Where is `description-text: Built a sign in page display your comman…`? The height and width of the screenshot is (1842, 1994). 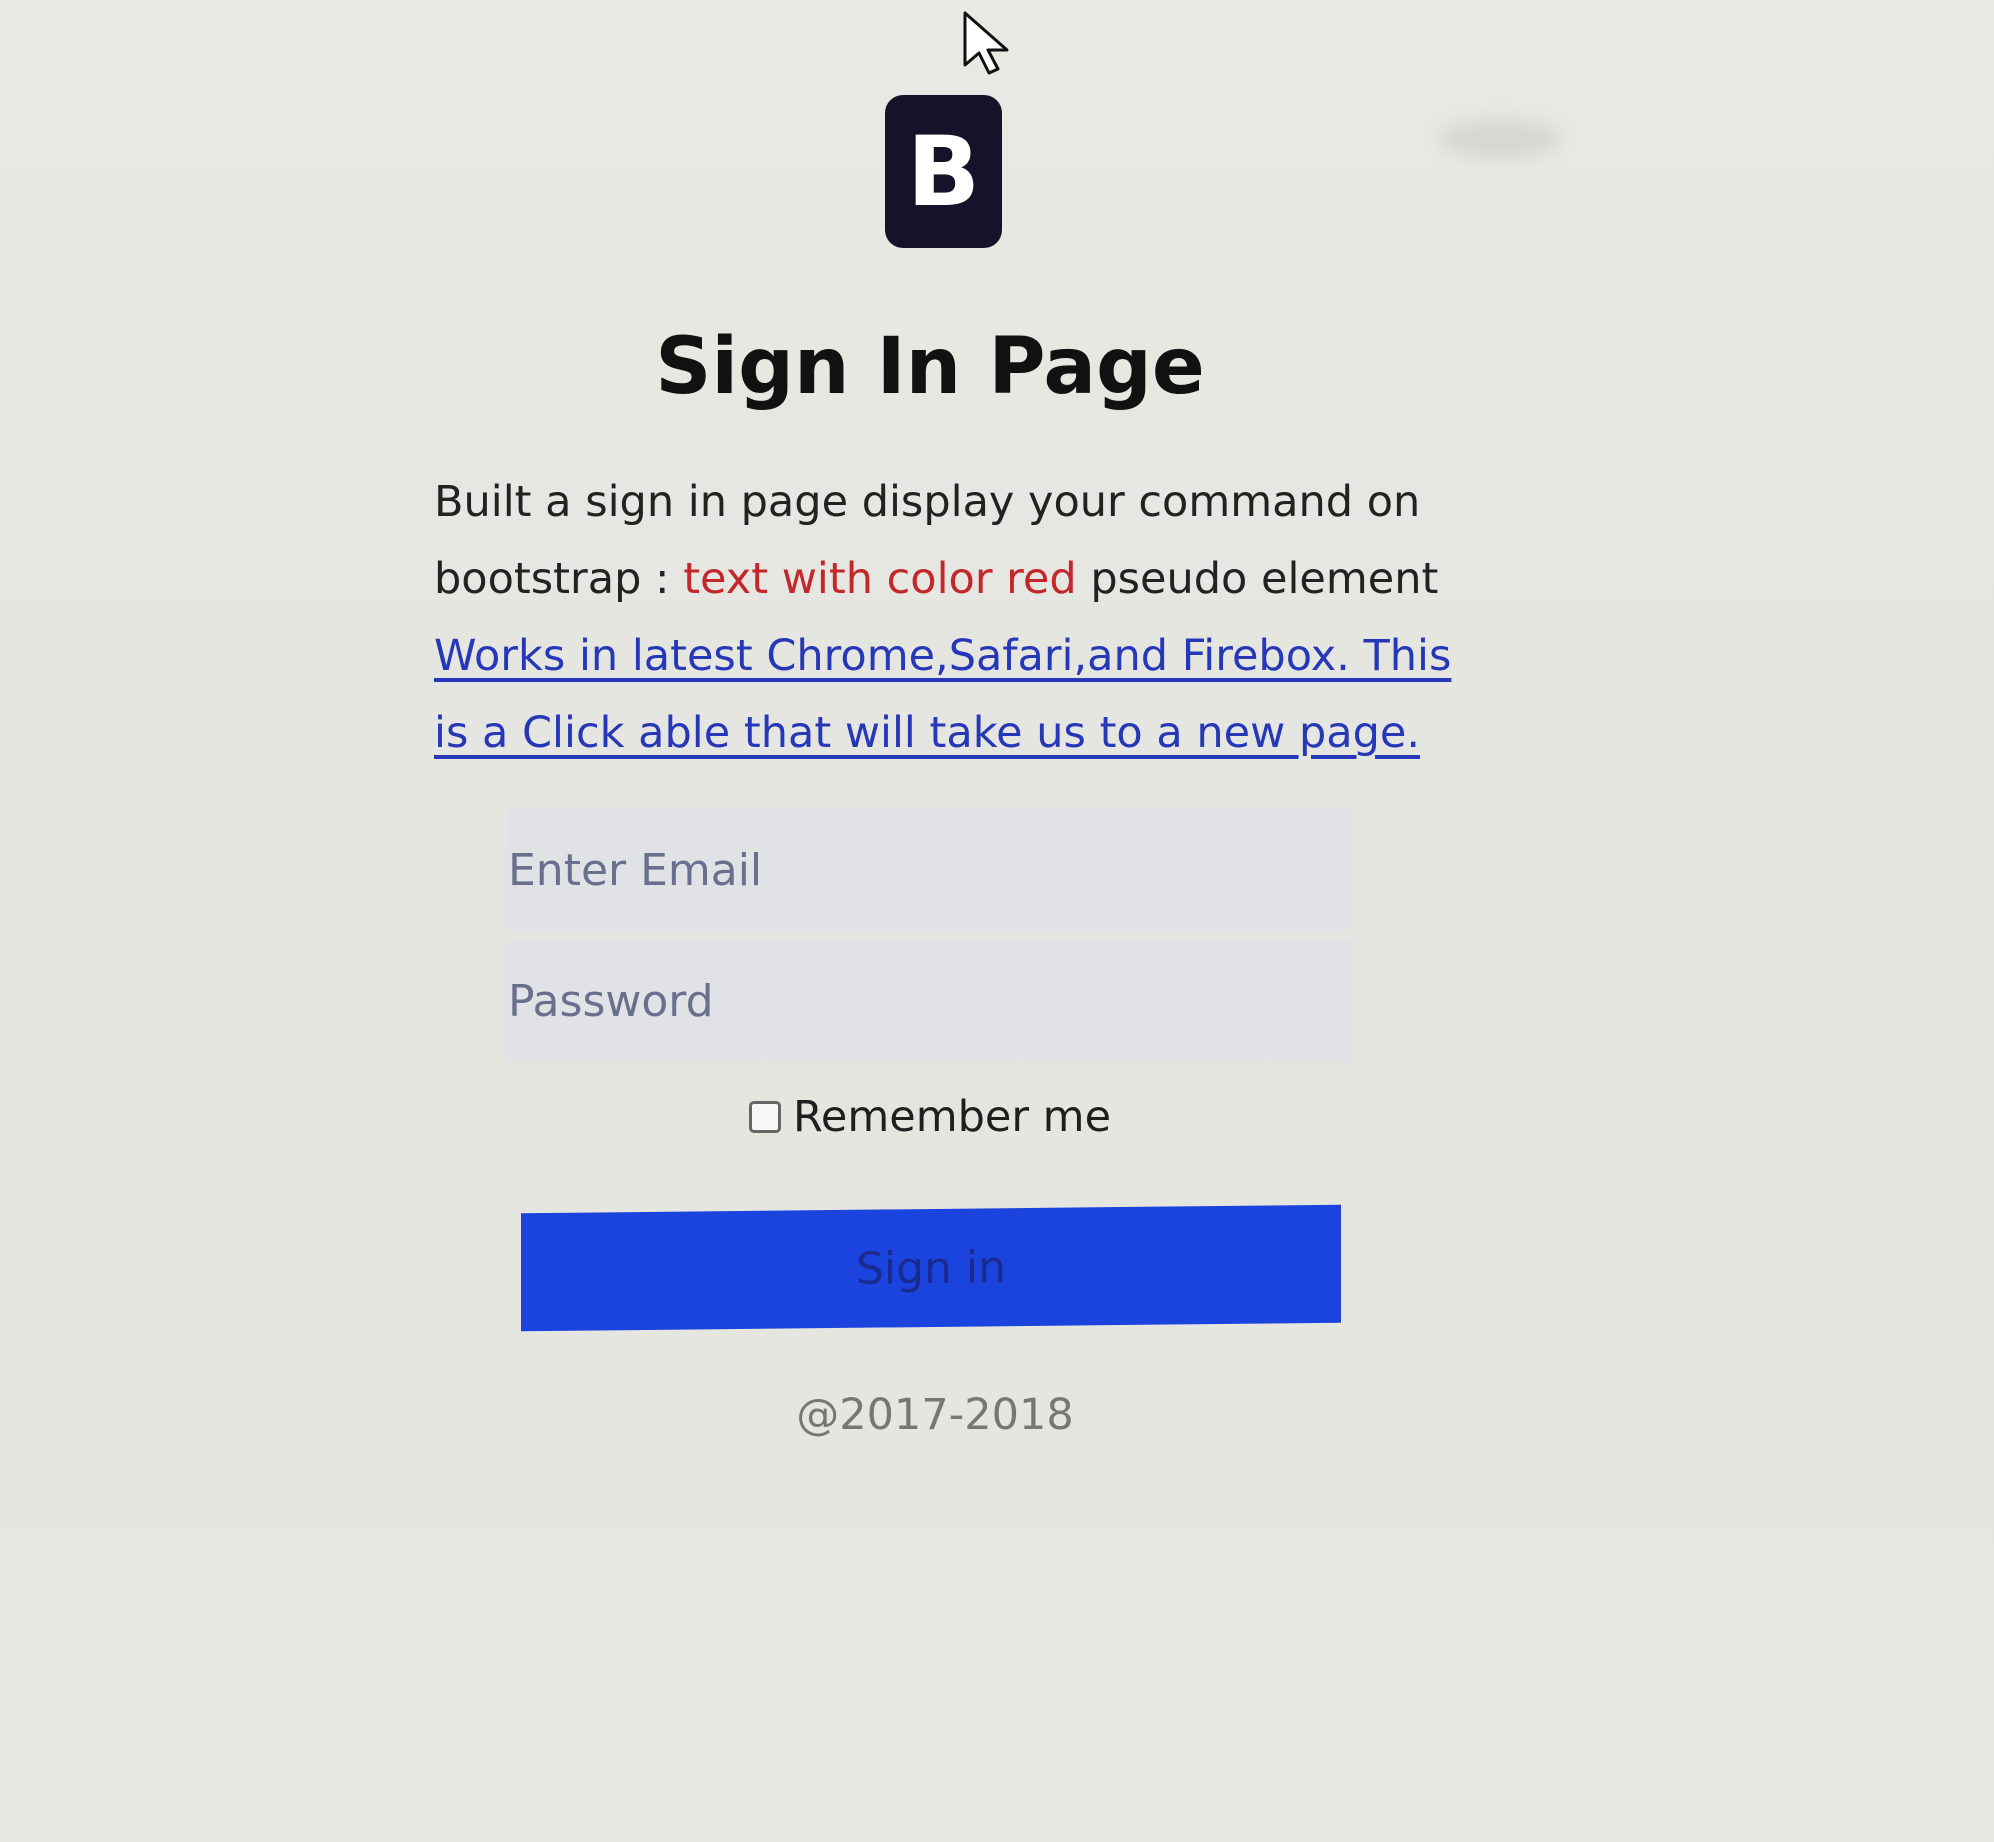 description-text: Built a sign in page display your comman… is located at coordinates (959, 618).